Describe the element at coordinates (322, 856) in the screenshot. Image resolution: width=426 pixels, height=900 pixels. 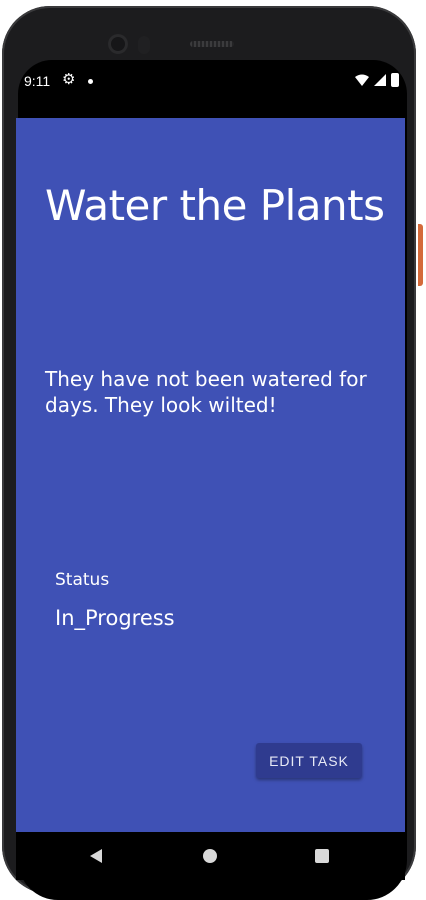
I see `recents-icon` at that location.